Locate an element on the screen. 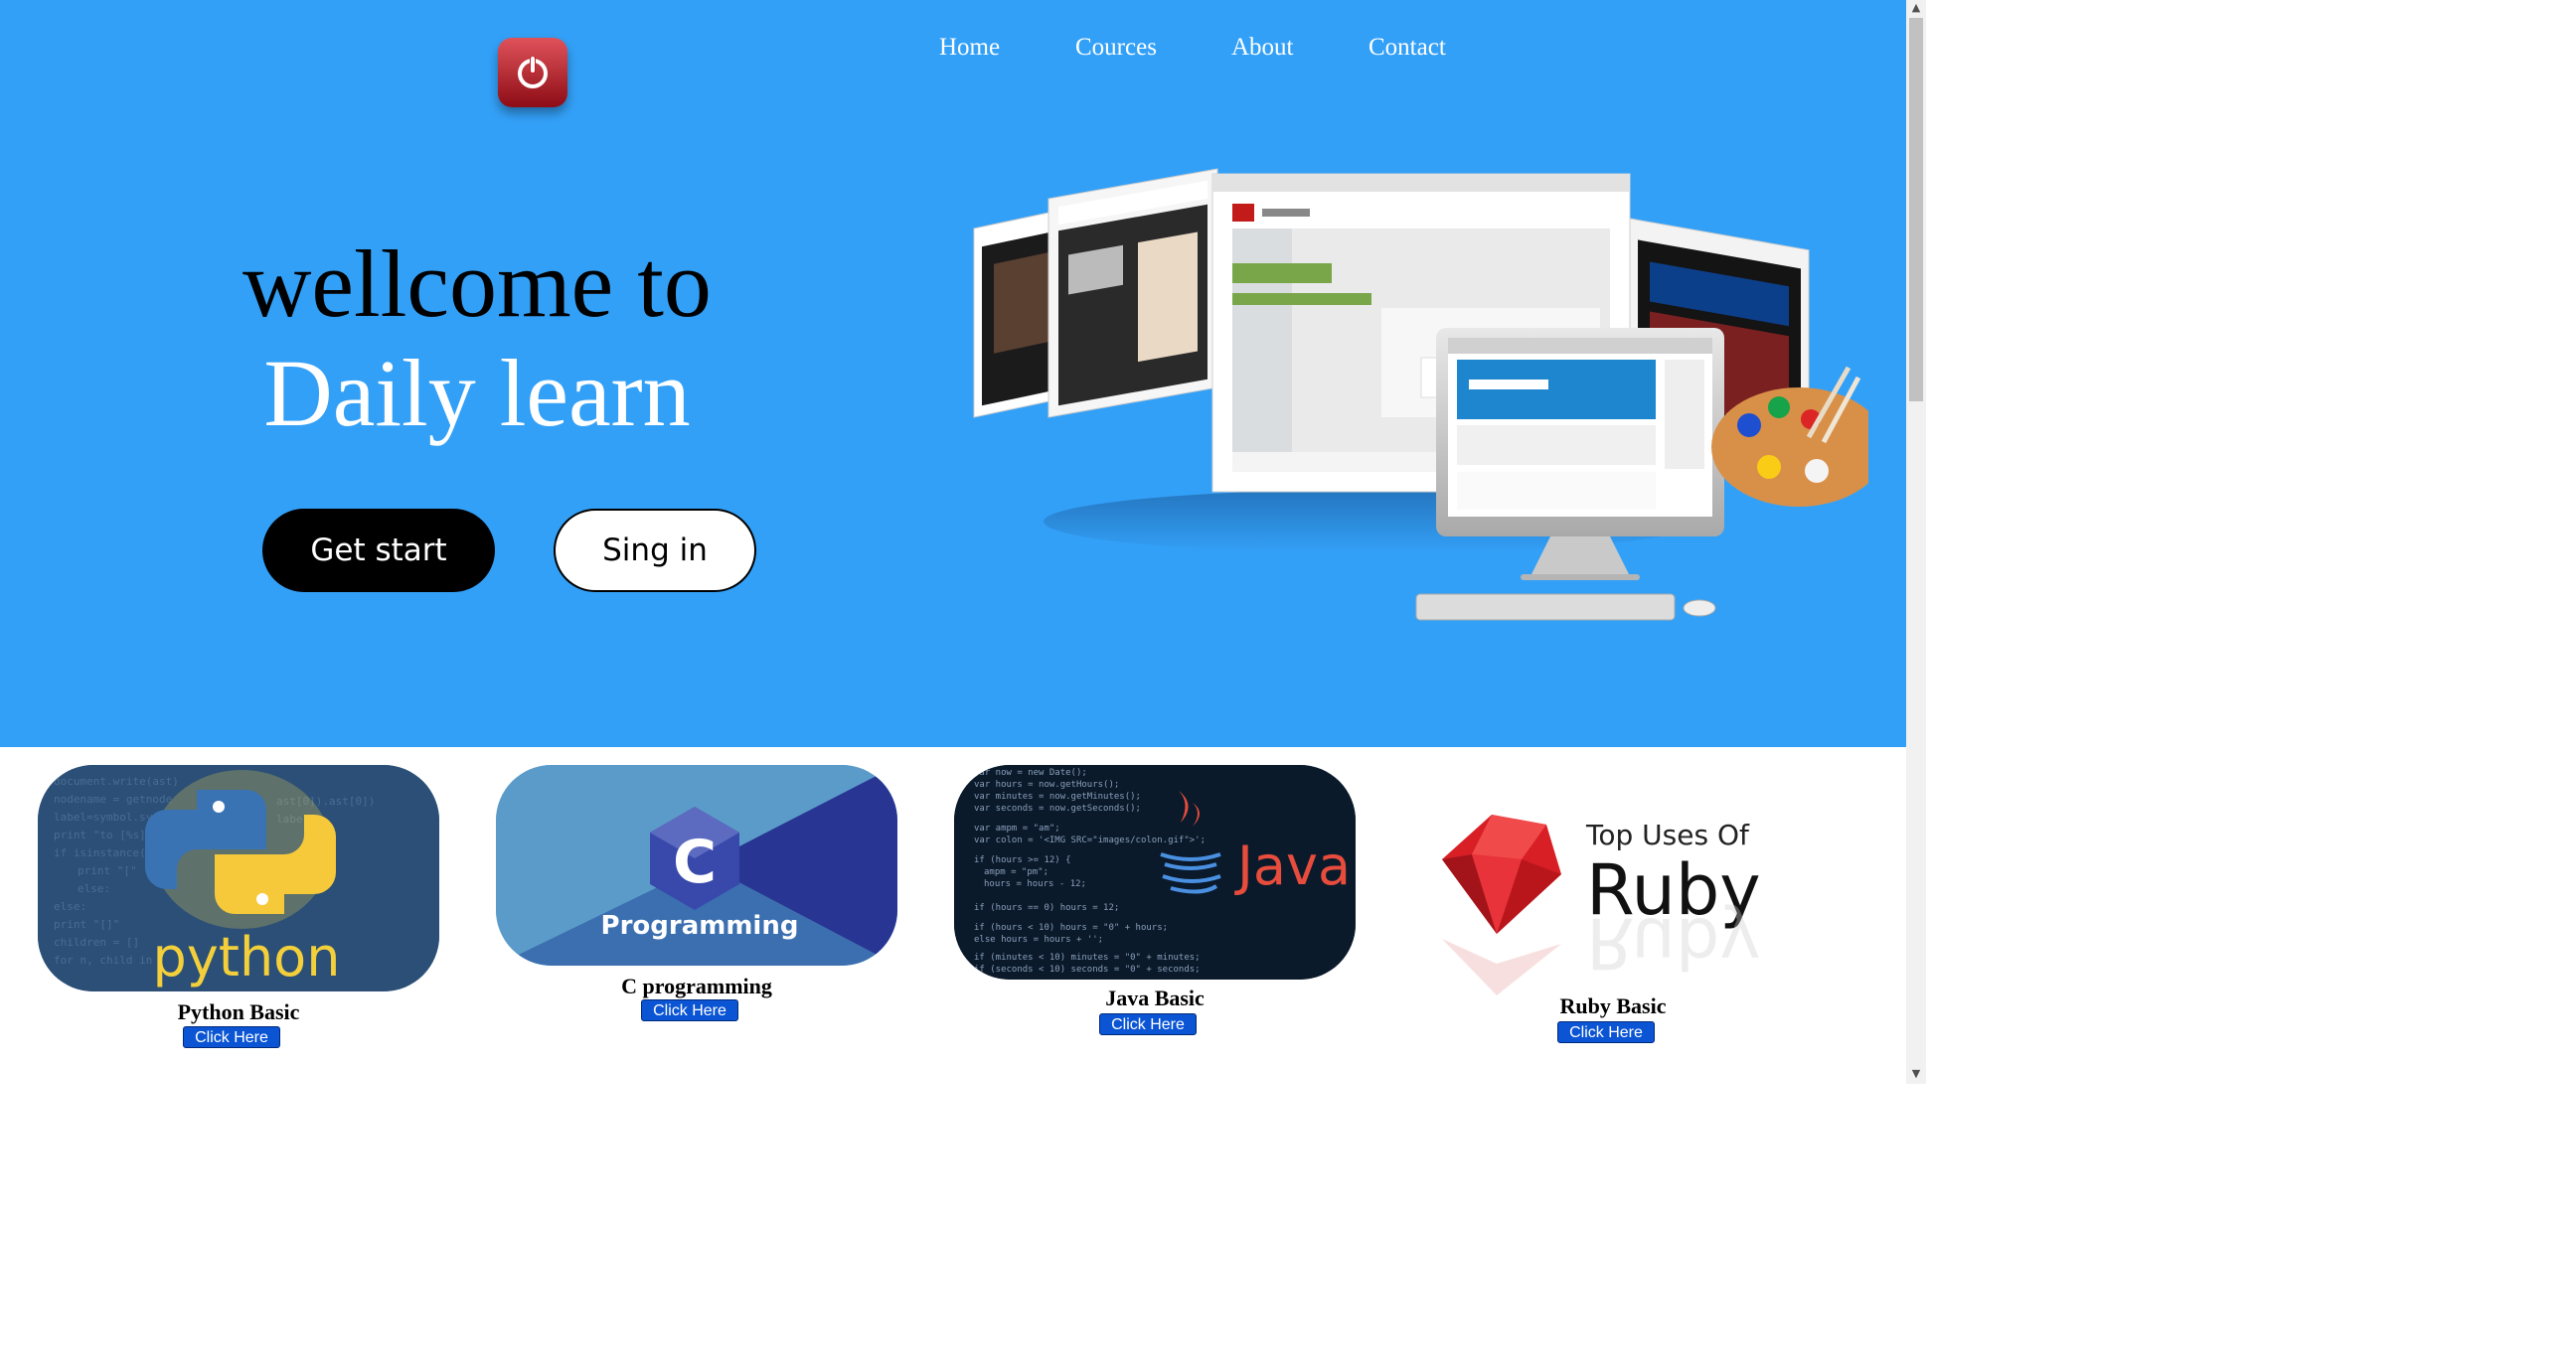  svg-text: nodename = getnode is located at coordinates (113, 799).